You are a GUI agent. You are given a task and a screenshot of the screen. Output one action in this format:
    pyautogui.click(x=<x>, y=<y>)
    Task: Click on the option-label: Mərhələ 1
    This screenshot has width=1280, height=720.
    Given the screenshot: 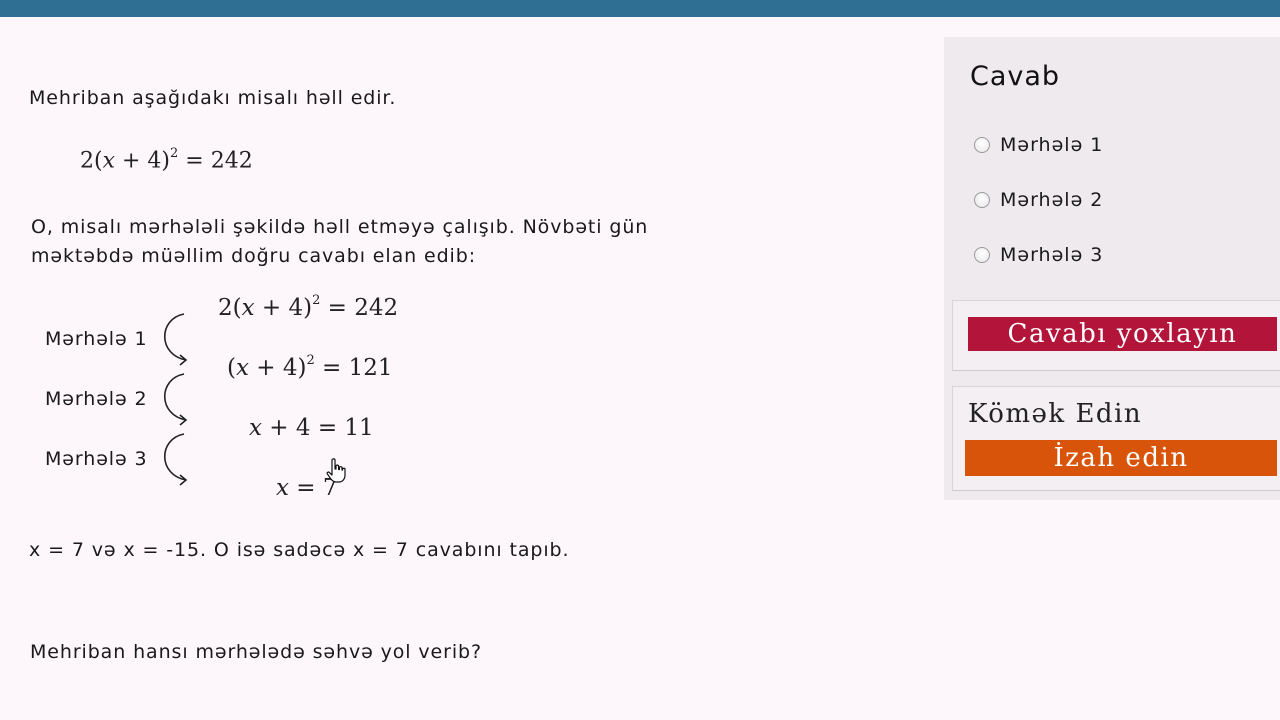 What is the action you would take?
    pyautogui.click(x=1052, y=145)
    